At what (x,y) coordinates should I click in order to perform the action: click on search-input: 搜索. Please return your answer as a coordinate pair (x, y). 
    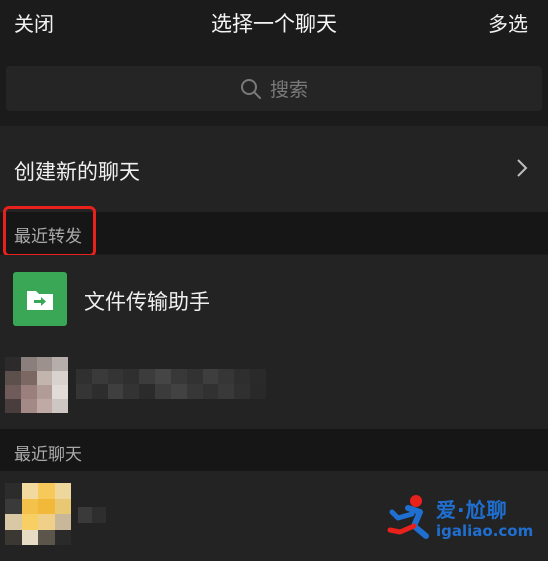
    Looking at the image, I should click on (274, 88).